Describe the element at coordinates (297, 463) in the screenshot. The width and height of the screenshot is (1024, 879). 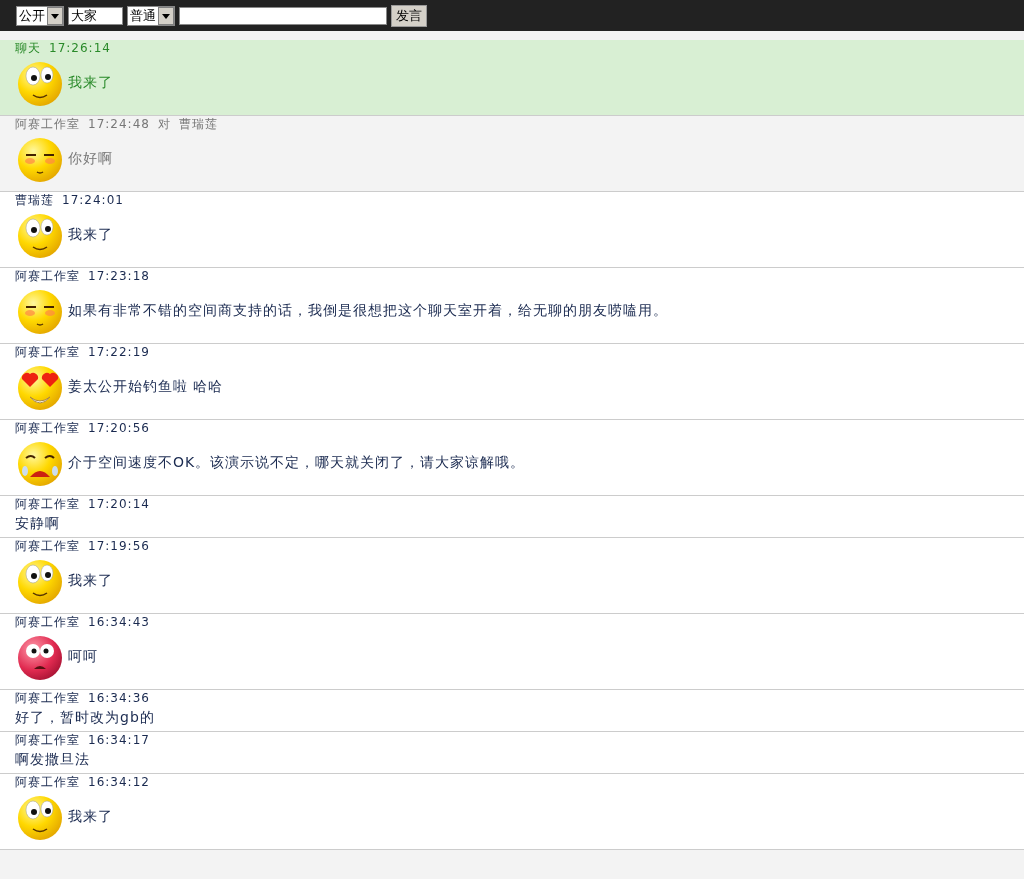
I see `message-text: 介于空间速度不OK。该演示说不定，哪天就关闭了，请大家谅解哦。` at that location.